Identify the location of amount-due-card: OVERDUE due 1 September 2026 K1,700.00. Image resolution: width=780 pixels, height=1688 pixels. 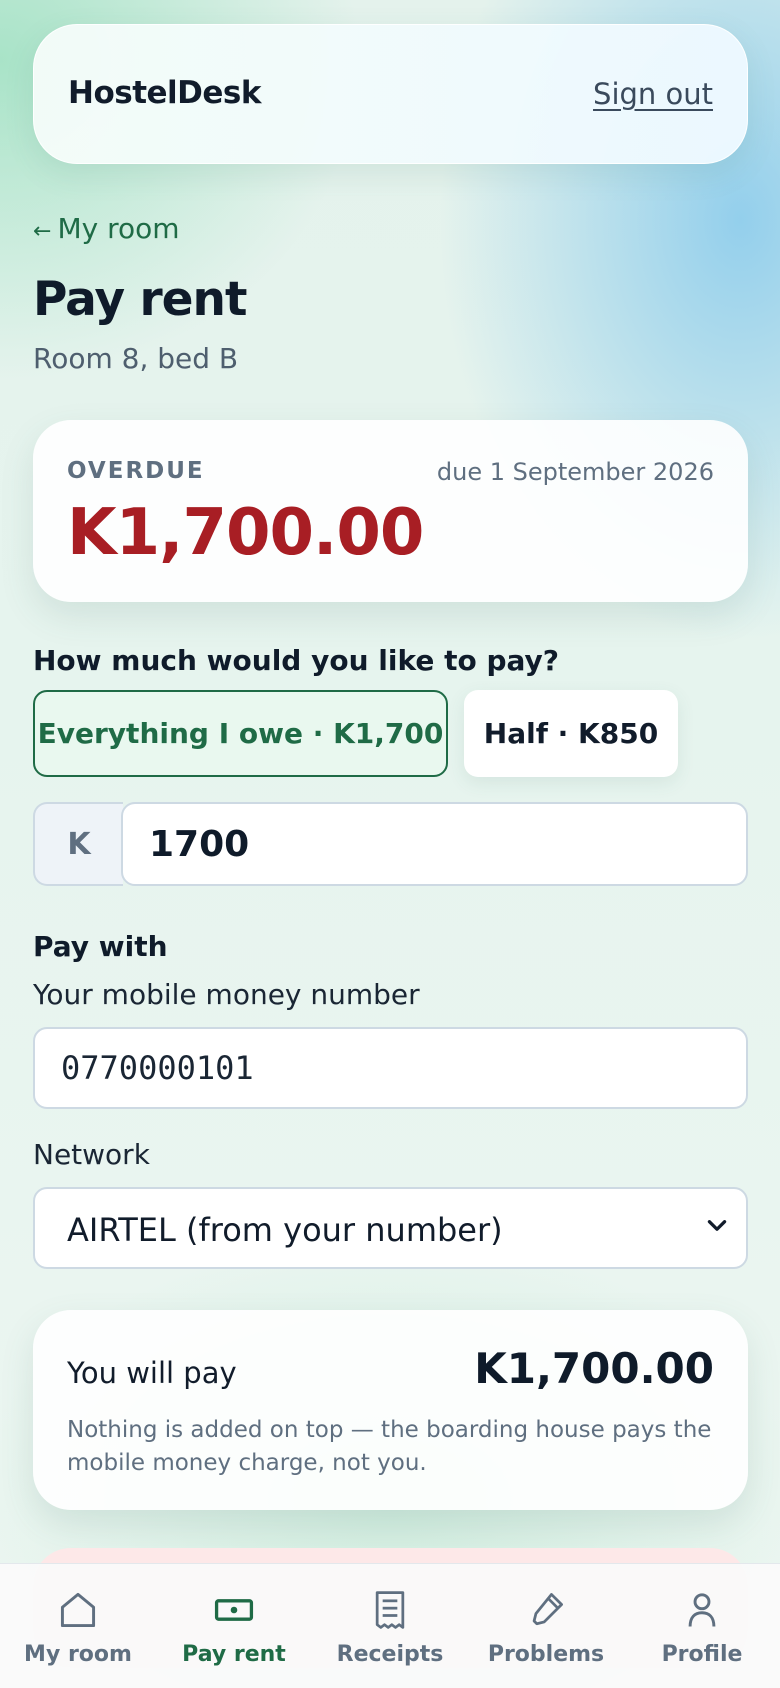
(390, 511).